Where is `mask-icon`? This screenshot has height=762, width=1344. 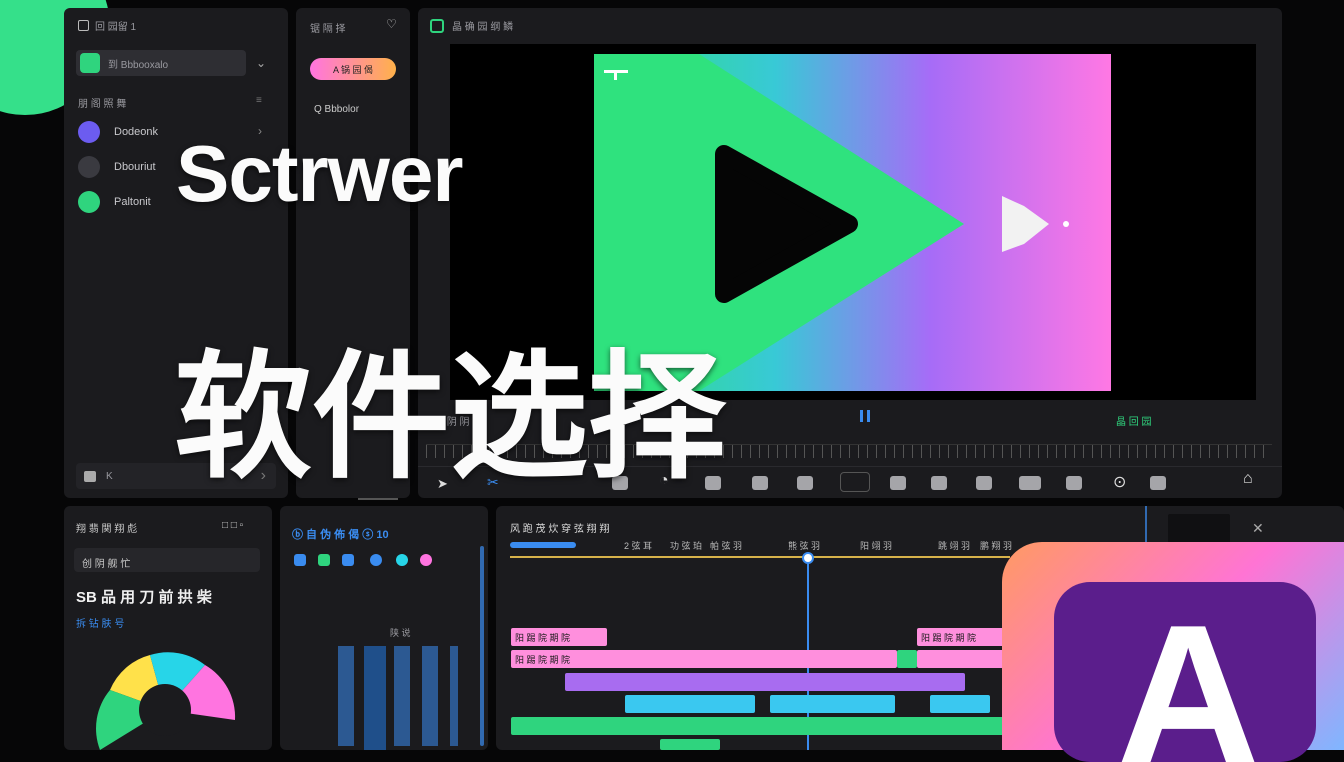 mask-icon is located at coordinates (760, 483).